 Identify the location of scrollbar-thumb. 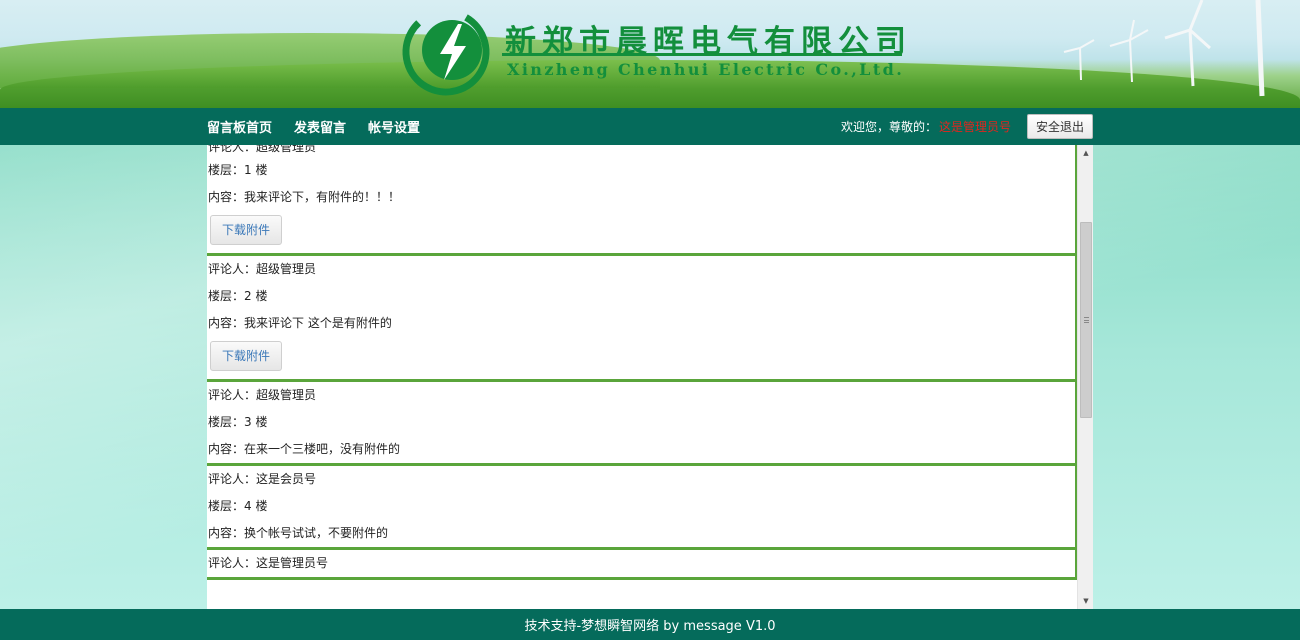
(1086, 320).